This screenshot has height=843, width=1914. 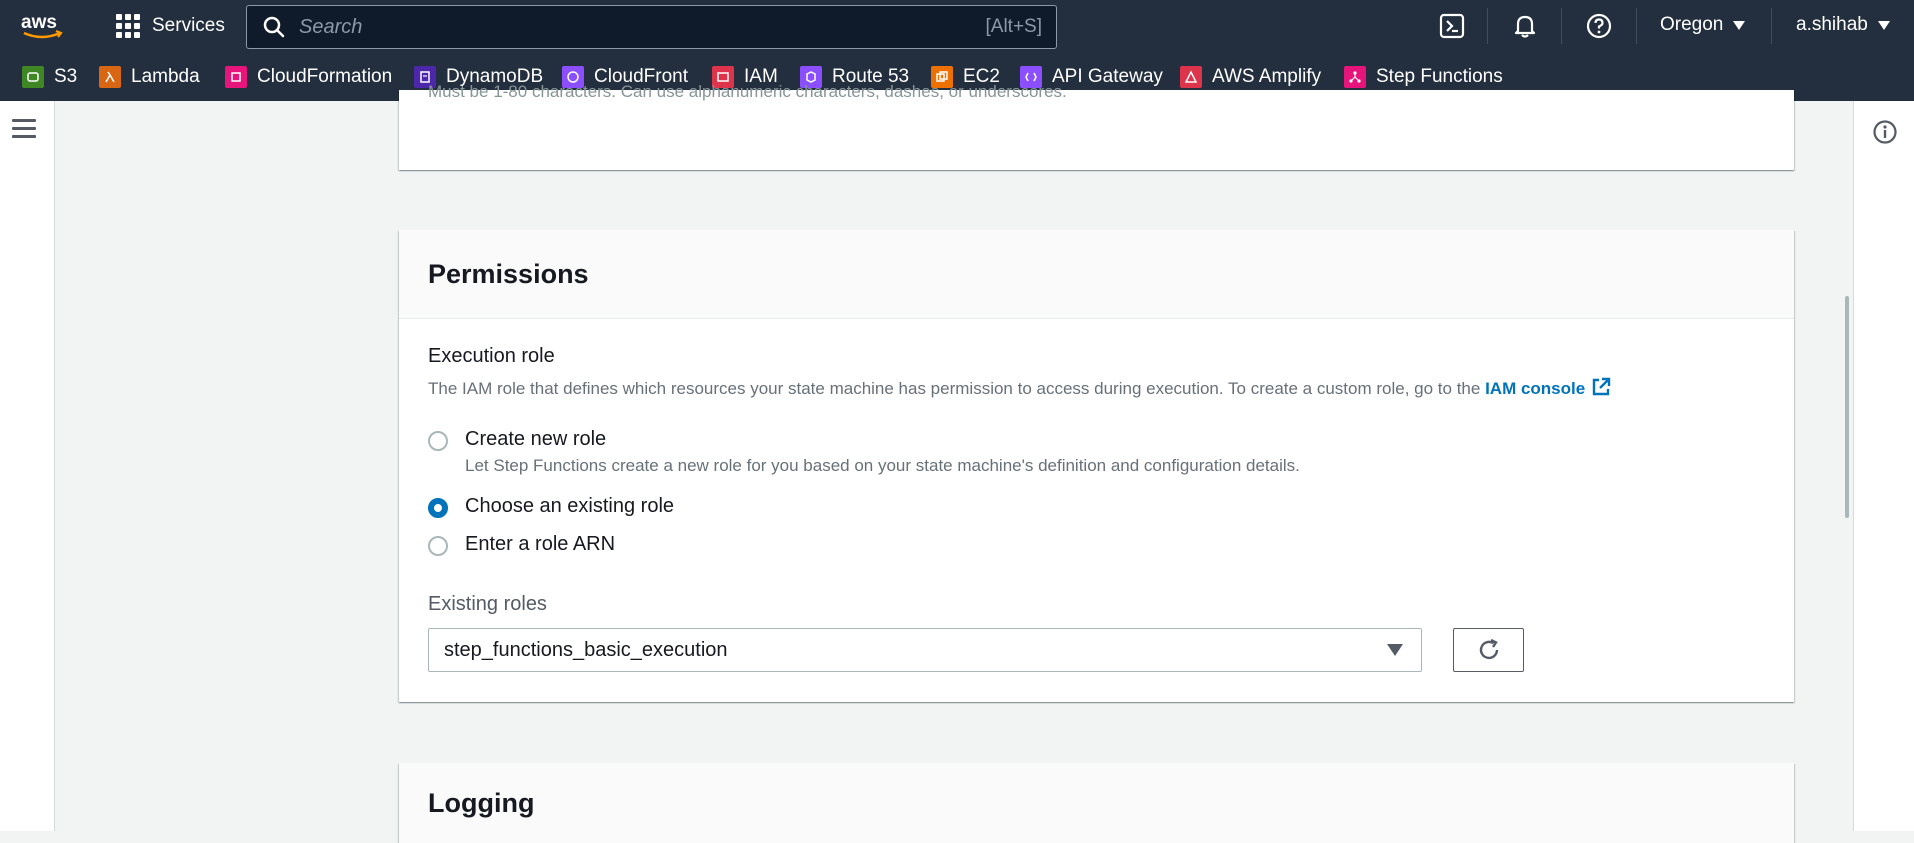 What do you see at coordinates (1107, 76) in the screenshot?
I see `favorite-label: API Gateway` at bounding box center [1107, 76].